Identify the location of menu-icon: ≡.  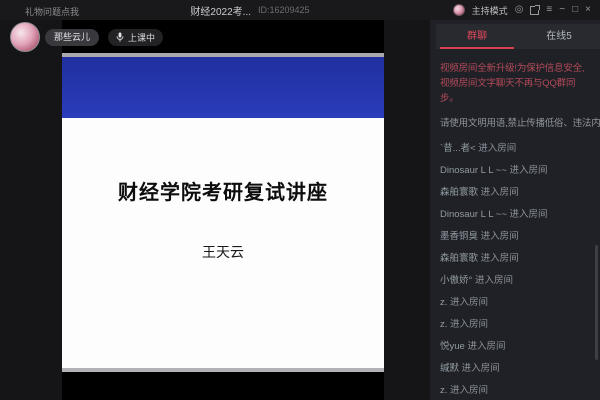
(549, 10).